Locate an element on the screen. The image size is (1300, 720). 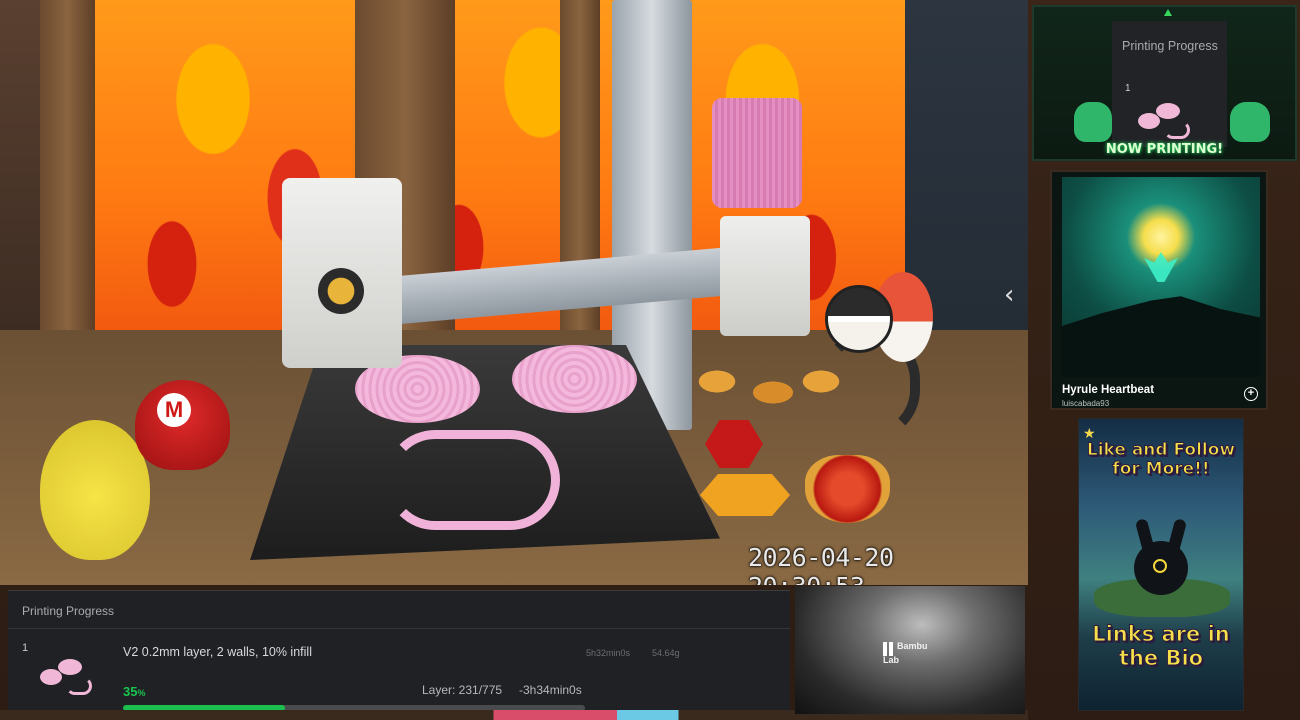
now-playing-card: Hyrule Heartbeat luiscabada93 + is located at coordinates (1159, 290).